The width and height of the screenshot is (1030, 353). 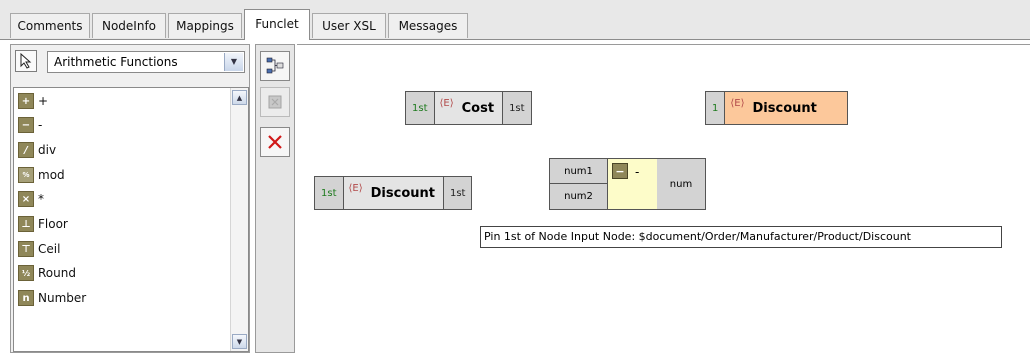 What do you see at coordinates (579, 196) in the screenshot?
I see `function-input-pin-2: num2` at bounding box center [579, 196].